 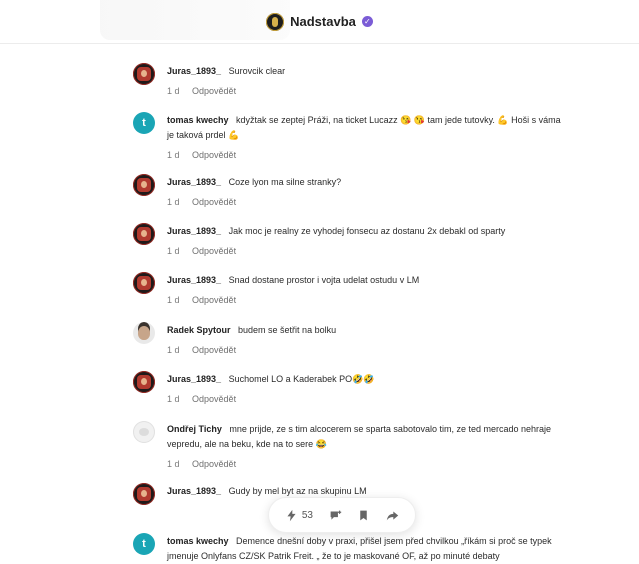 I want to click on post-action-bar: 53, so click(x=342, y=515).